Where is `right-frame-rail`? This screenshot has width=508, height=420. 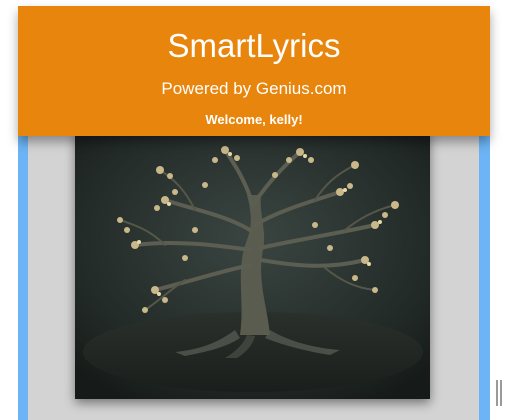 right-frame-rail is located at coordinates (484, 275).